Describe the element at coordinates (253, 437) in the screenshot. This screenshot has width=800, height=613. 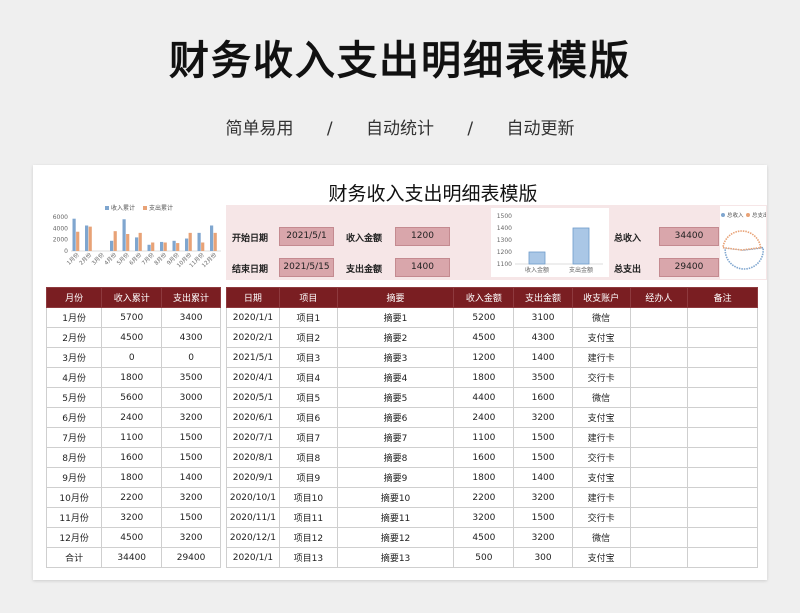
I see `table-cell: 2020/7/1` at that location.